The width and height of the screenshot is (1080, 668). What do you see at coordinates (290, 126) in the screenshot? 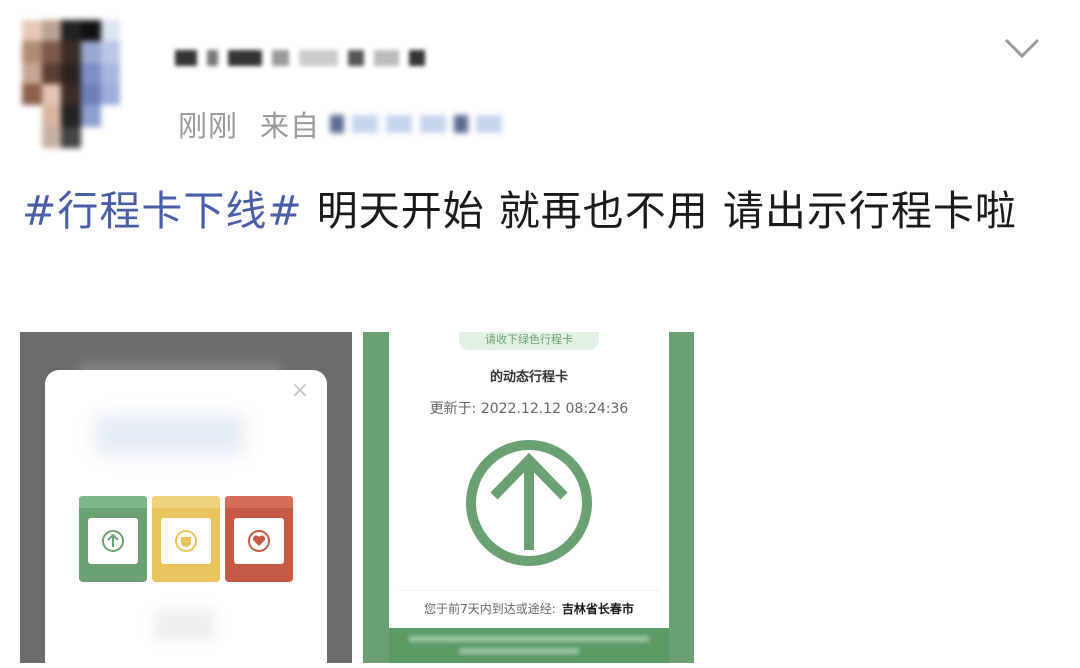
I see `post-source-label: 来自` at bounding box center [290, 126].